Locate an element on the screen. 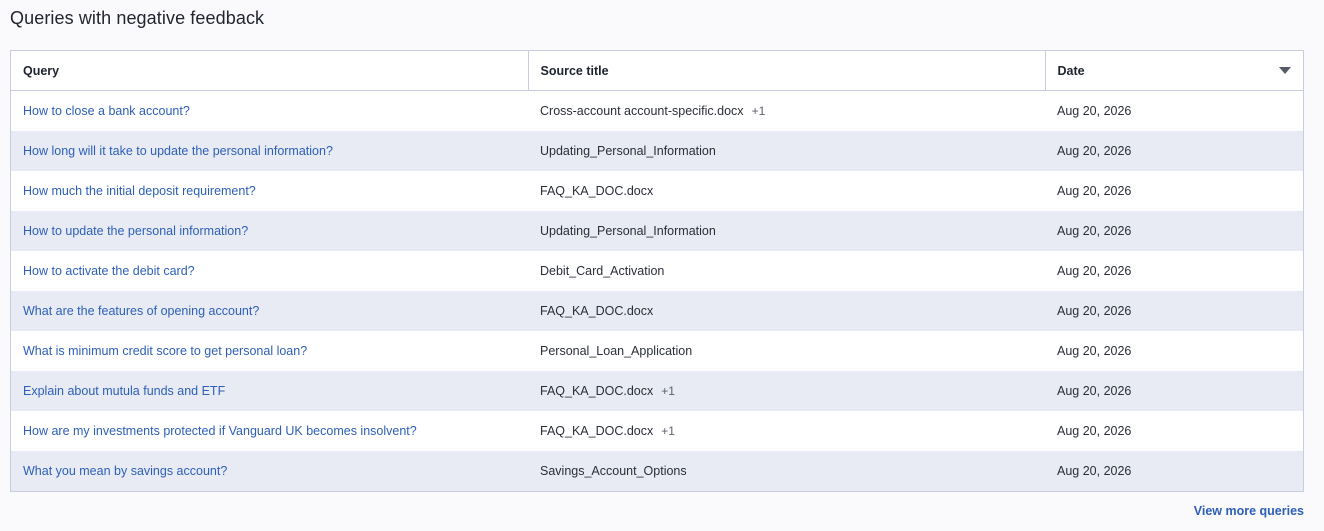 This screenshot has width=1324, height=531. column-header-date: Date is located at coordinates (1173, 71).